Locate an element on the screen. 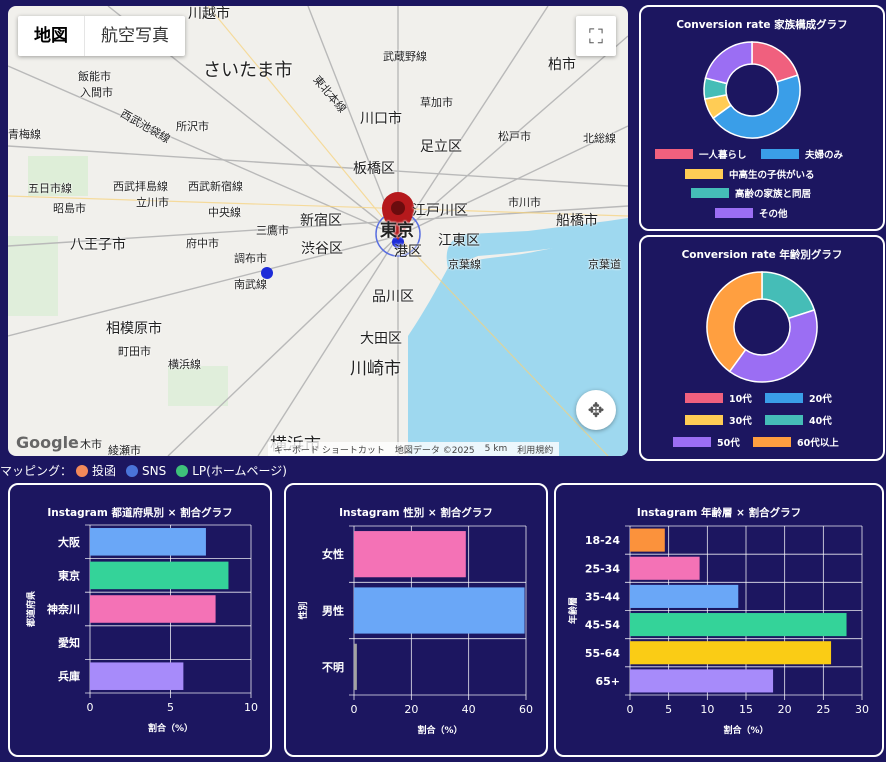 The width and height of the screenshot is (886, 762). mapping-legend: マッピング： 投函 SNS LP(ホームページ) is located at coordinates (143, 470).